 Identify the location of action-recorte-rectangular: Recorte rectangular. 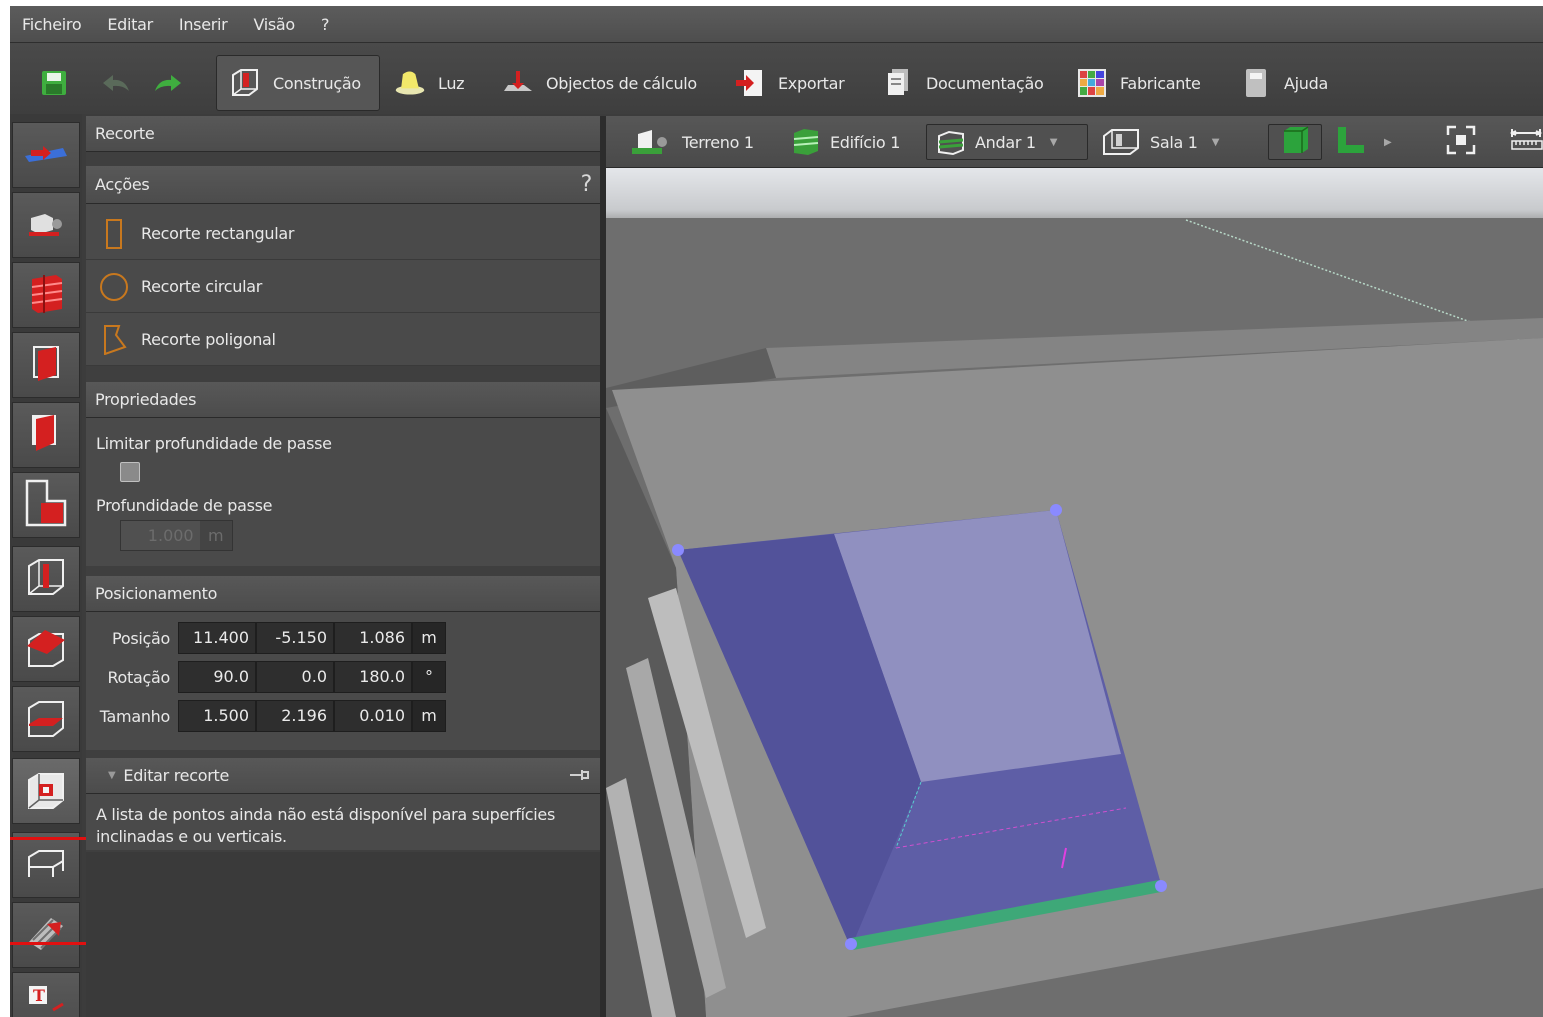
(343, 233).